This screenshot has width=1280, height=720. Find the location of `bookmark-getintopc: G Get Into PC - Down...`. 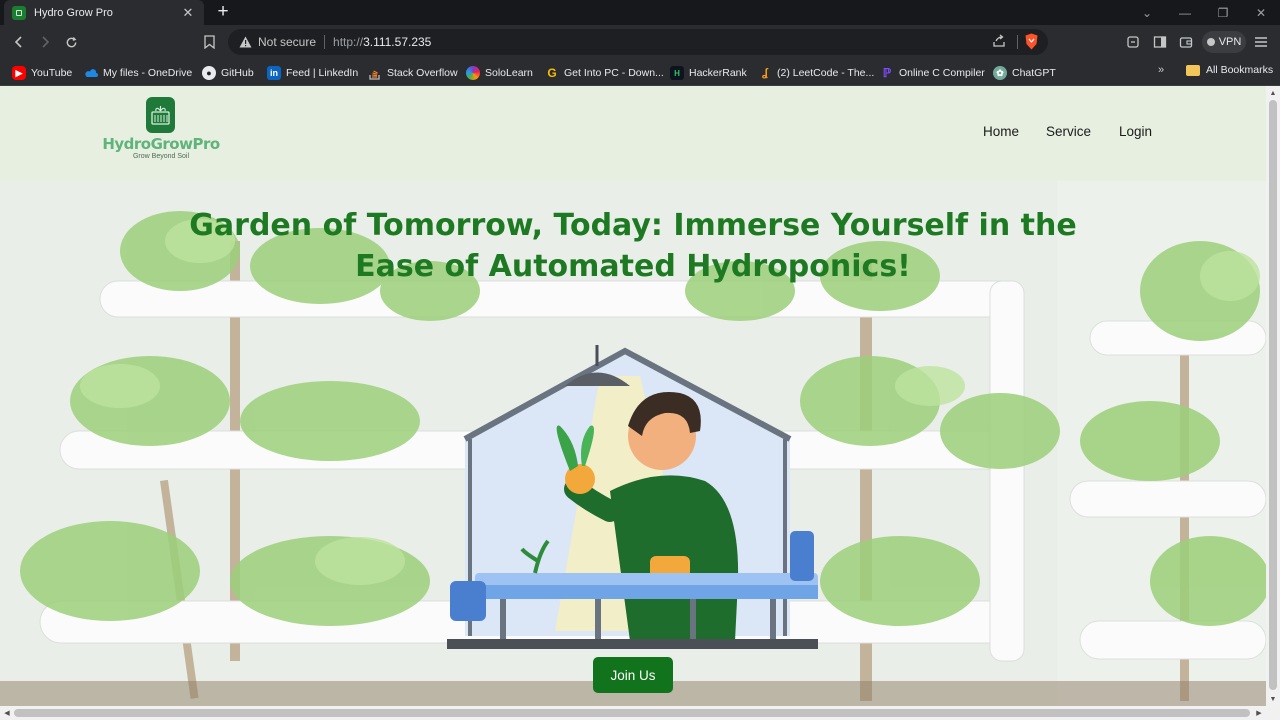

bookmark-getintopc: G Get Into PC - Down... is located at coordinates (604, 73).